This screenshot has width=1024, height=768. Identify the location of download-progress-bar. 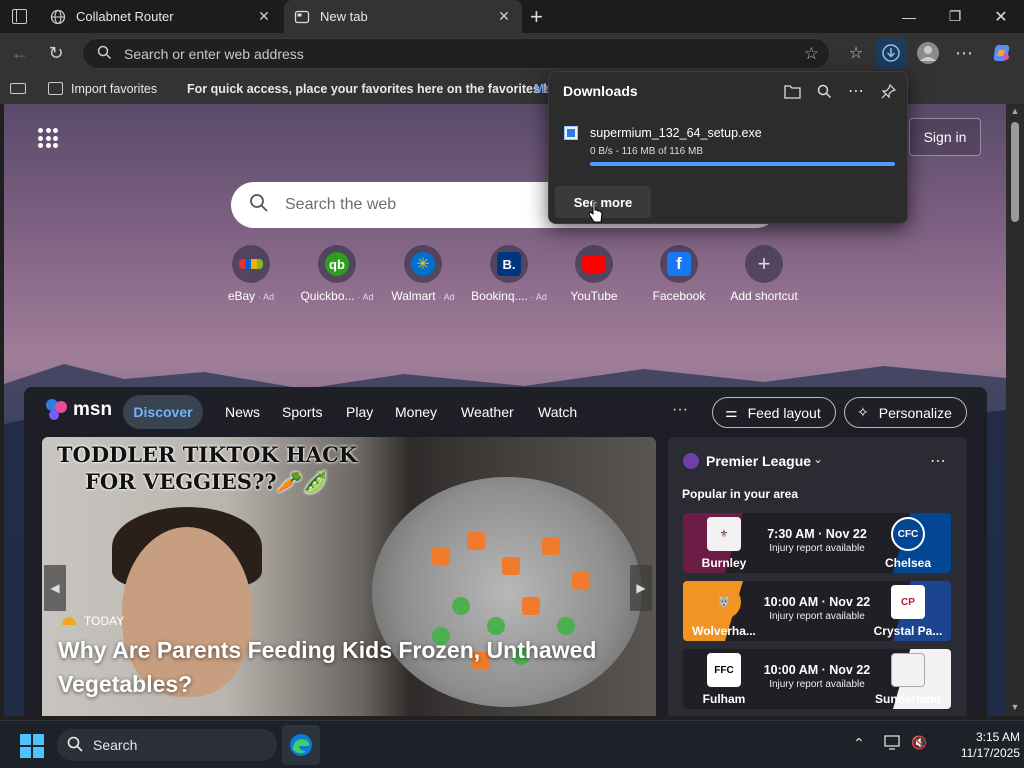
(742, 164).